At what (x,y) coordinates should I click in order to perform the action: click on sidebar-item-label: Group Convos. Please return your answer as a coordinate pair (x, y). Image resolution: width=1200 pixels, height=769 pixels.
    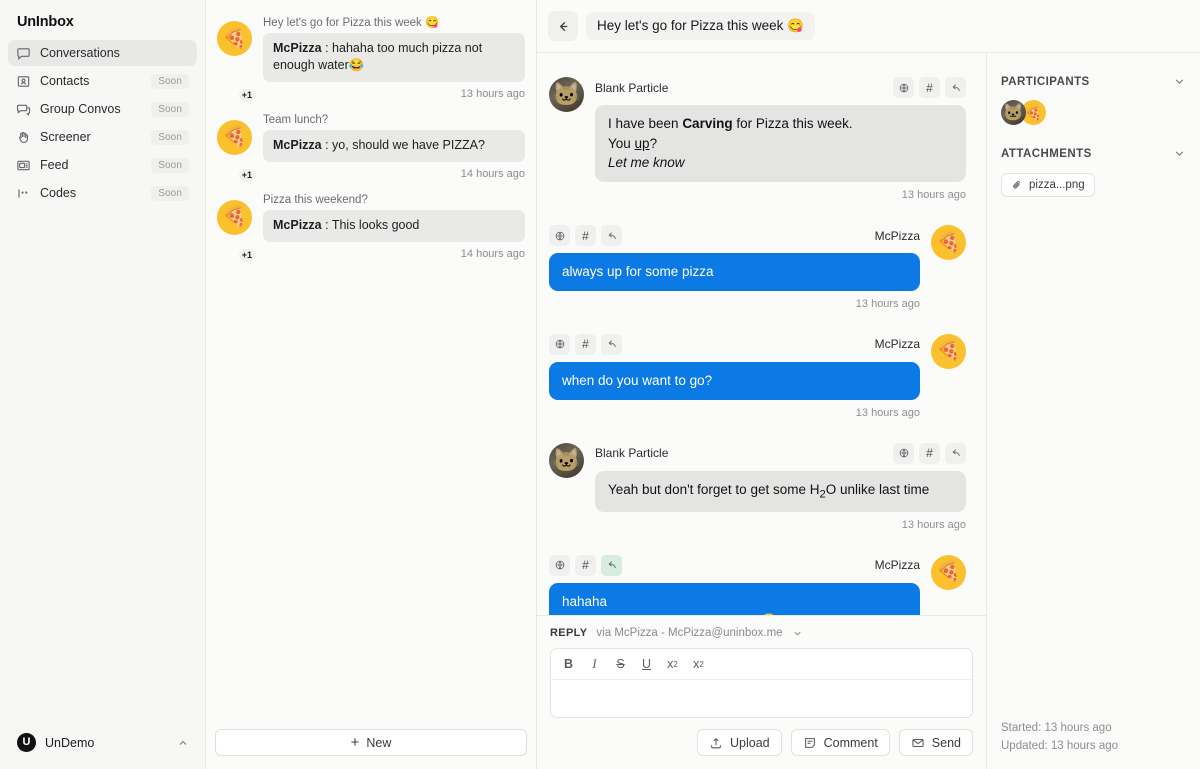
    Looking at the image, I should click on (80, 109).